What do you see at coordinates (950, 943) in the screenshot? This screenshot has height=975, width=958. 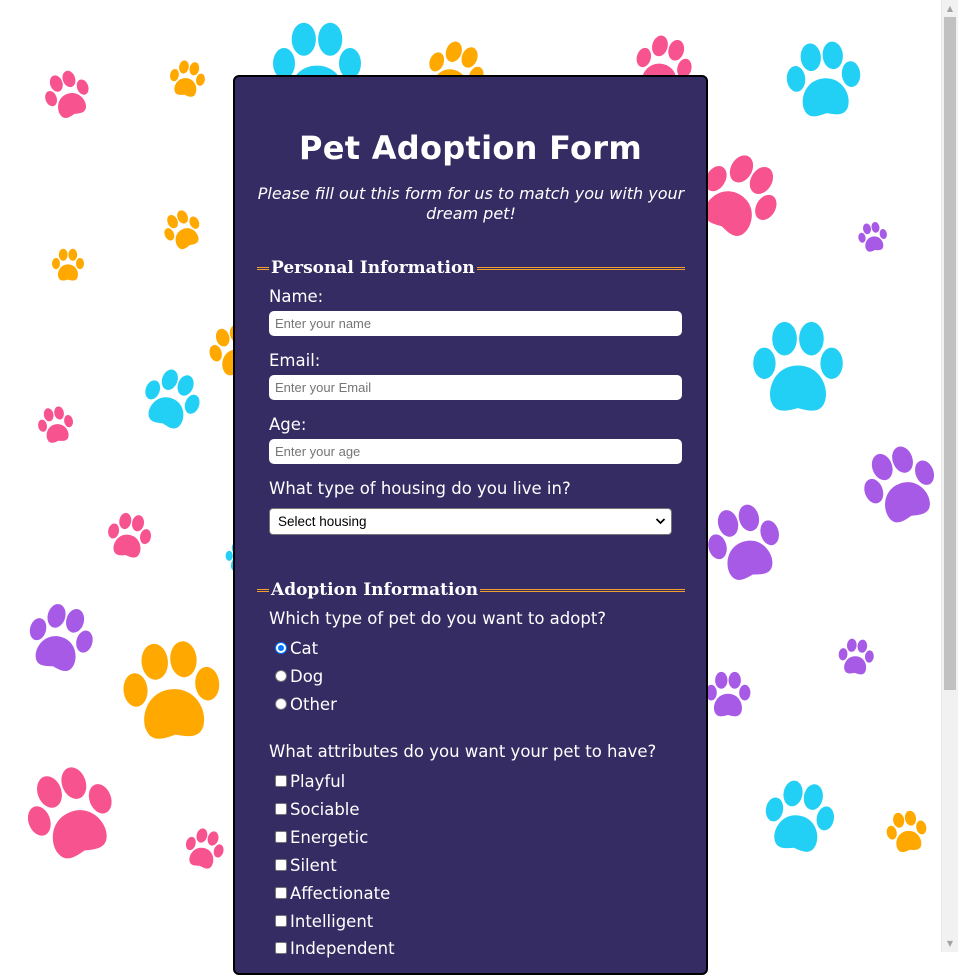 I see `scroll-down-arrow-icon: ▼` at bounding box center [950, 943].